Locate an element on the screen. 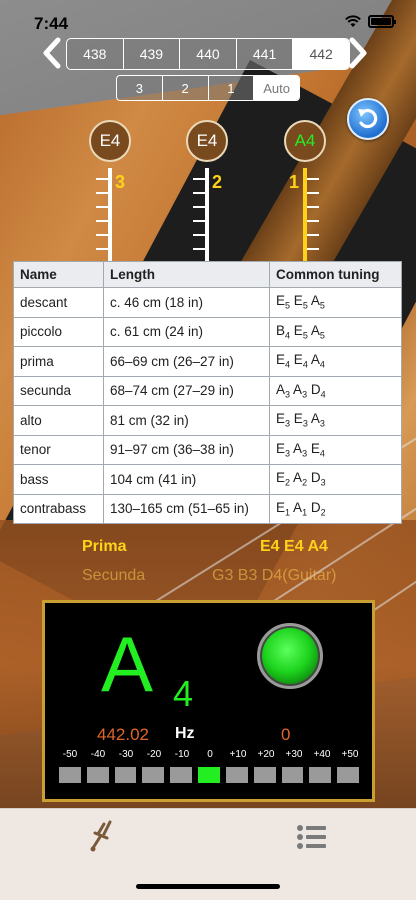  cents-meter-segment-active is located at coordinates (209, 775).